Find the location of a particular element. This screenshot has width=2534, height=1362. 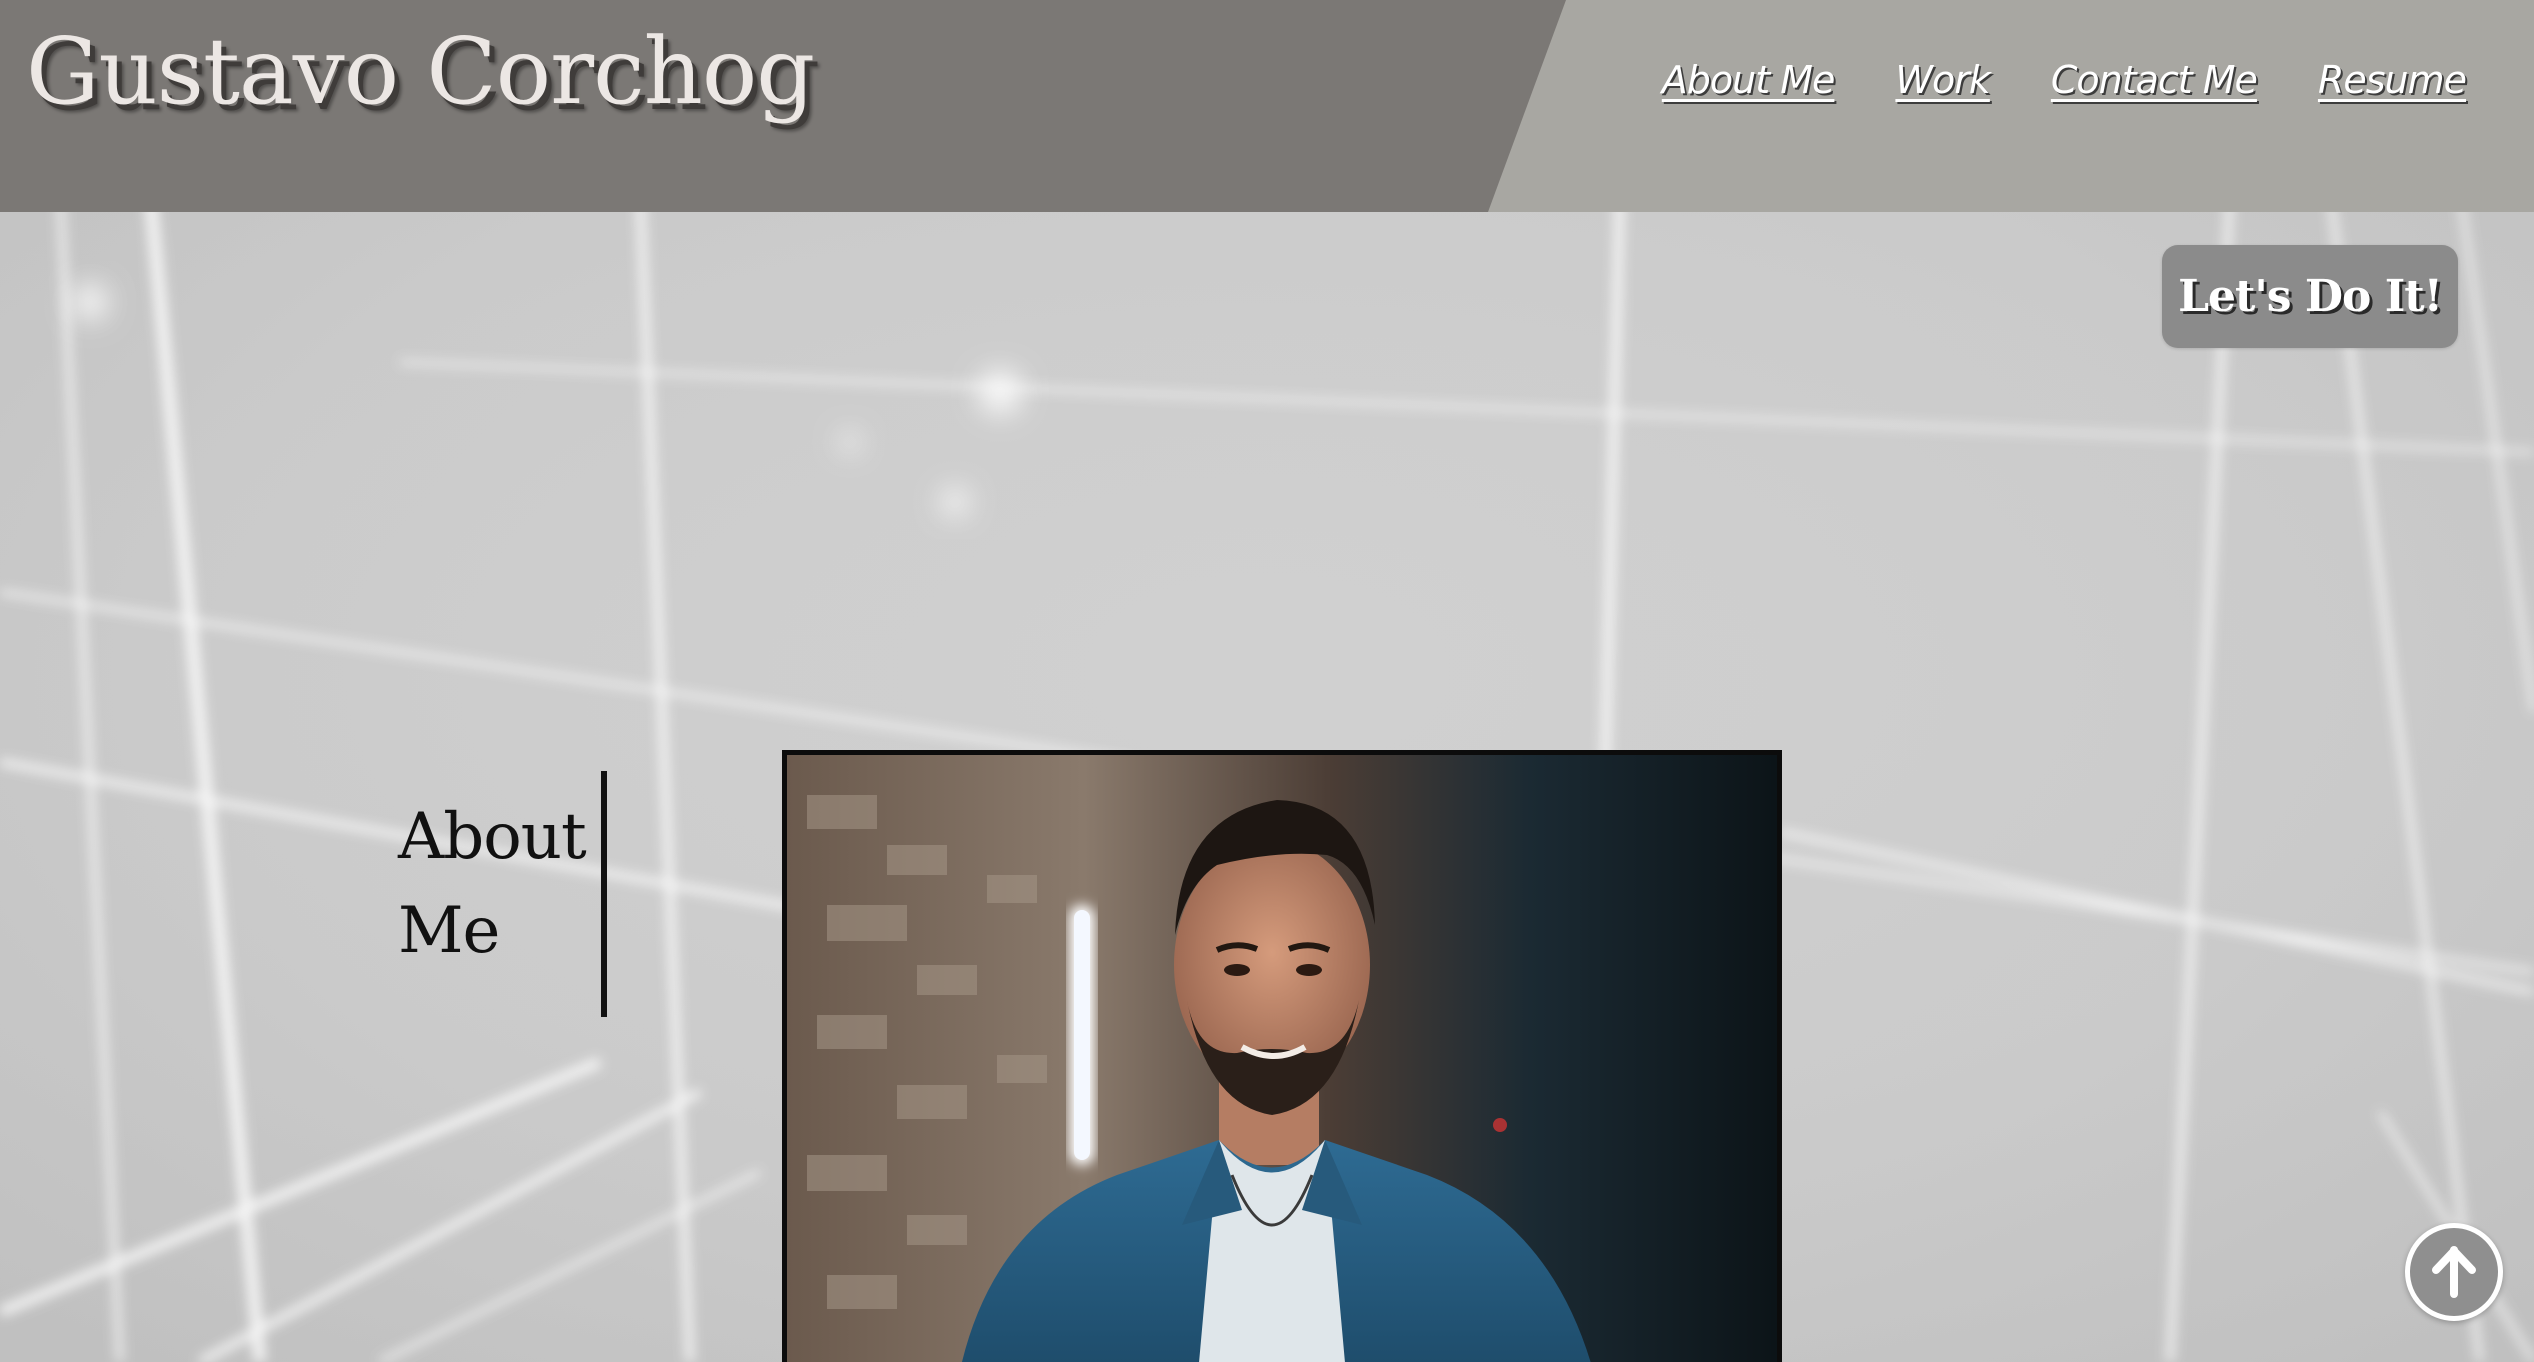

nav-link-resume: Resume is located at coordinates (2392, 80).